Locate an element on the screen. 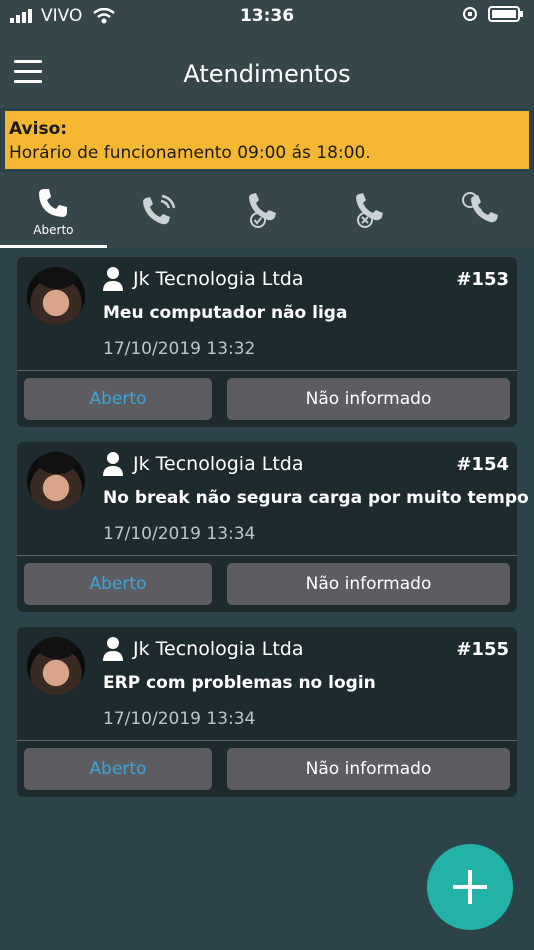  ticket-subject: ERP com problemas no login is located at coordinates (239, 683).